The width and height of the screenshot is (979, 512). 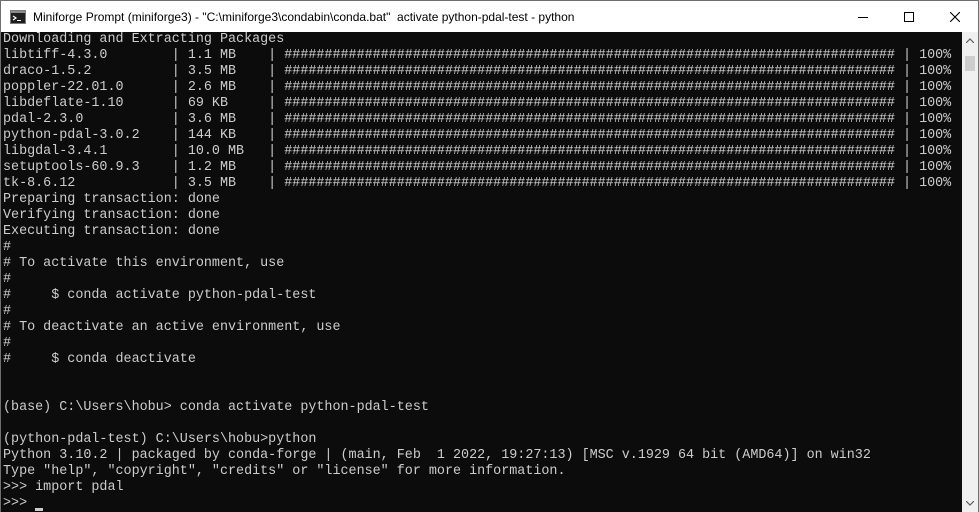 What do you see at coordinates (111, 231) in the screenshot?
I see `console-line: Executing transaction: done` at bounding box center [111, 231].